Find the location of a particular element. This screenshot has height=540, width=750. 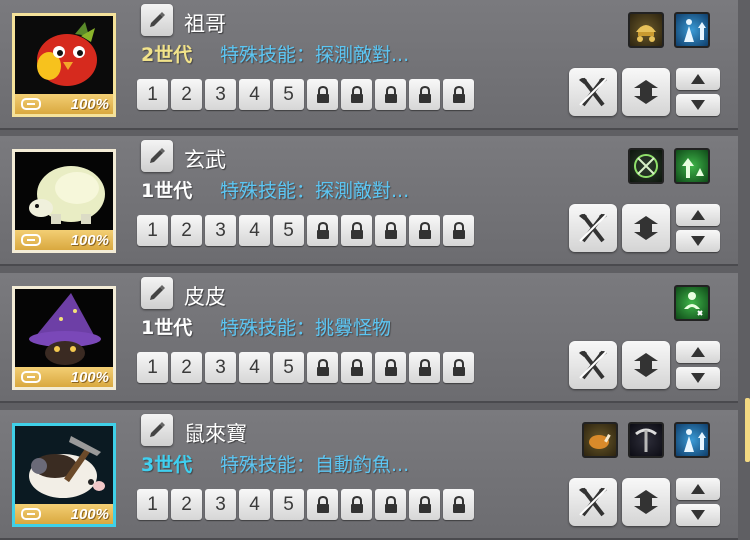

crossed-swords-ring-icon is located at coordinates (646, 166).